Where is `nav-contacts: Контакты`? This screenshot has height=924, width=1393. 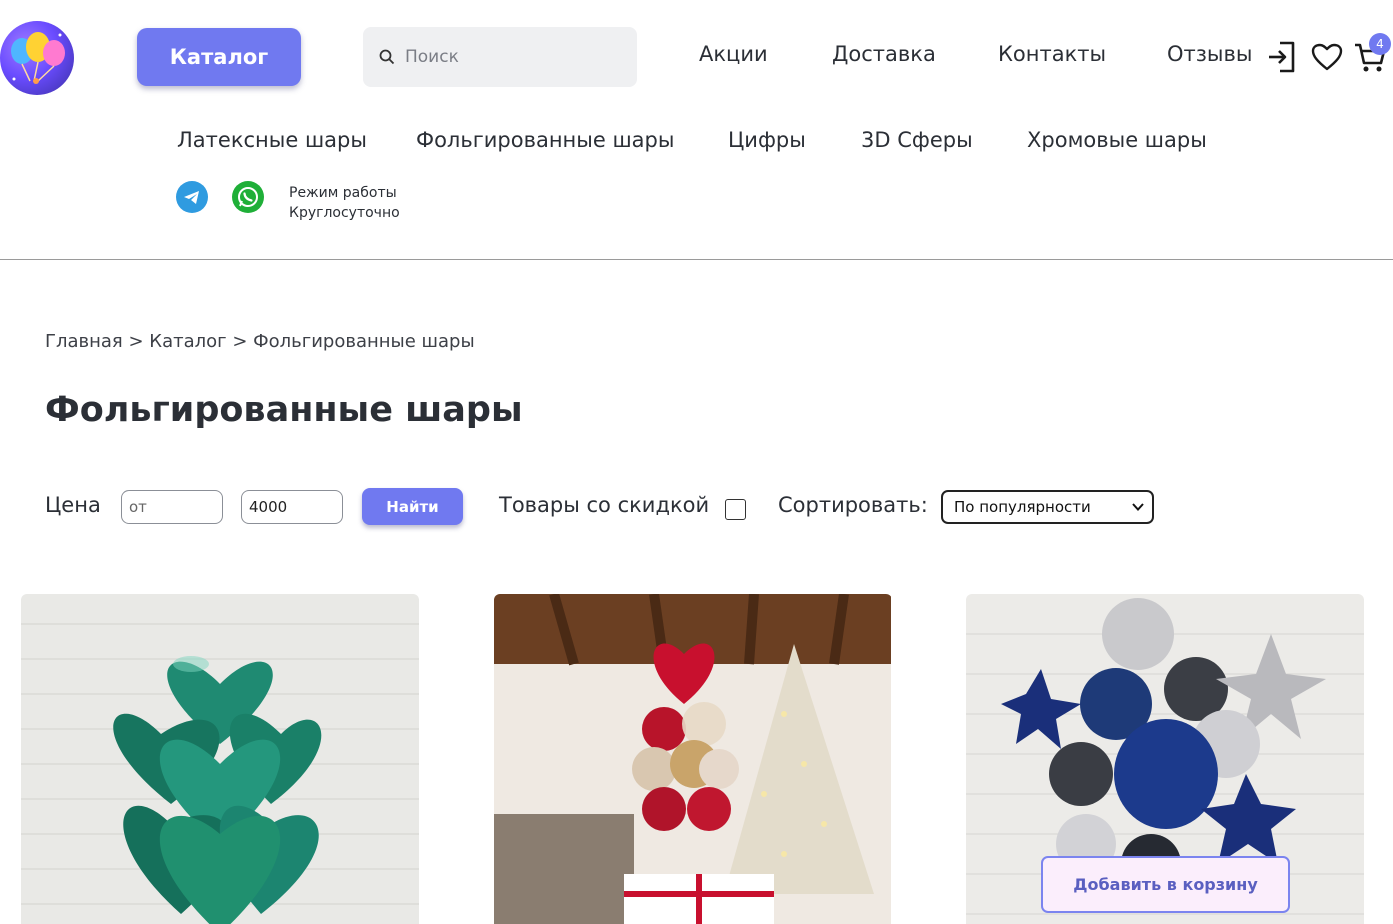
nav-contacts: Контакты is located at coordinates (1052, 54).